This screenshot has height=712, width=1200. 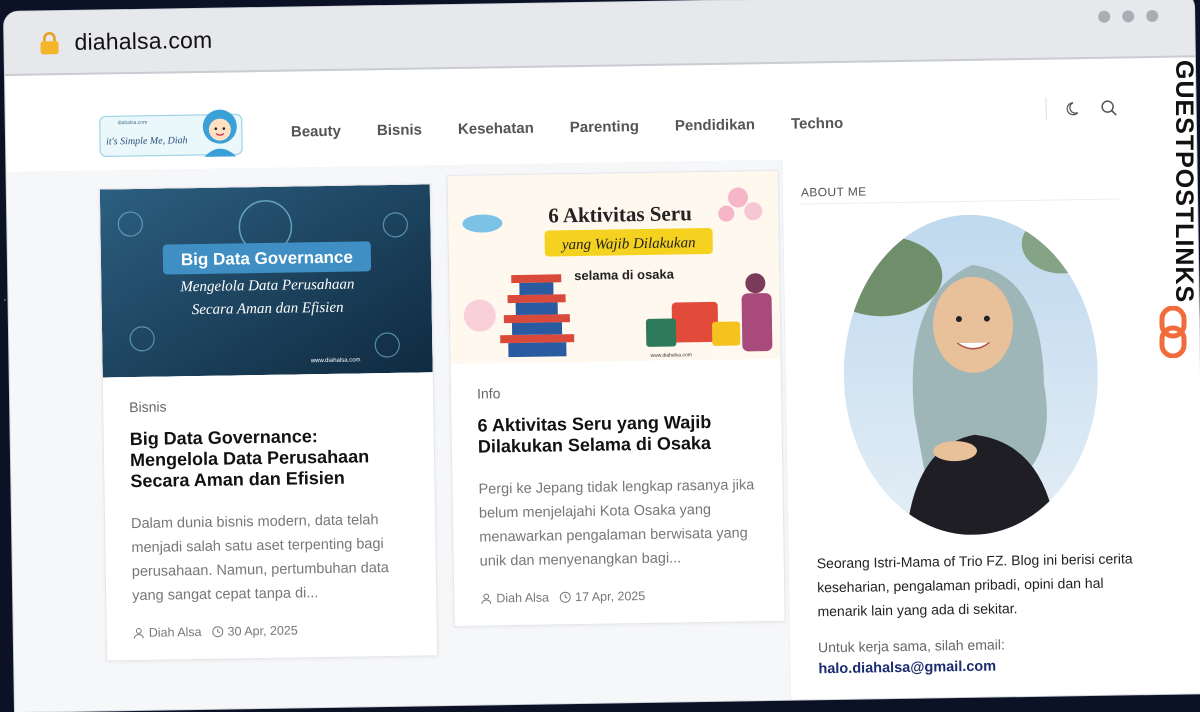 I want to click on post-category: Bisnis, so click(x=268, y=405).